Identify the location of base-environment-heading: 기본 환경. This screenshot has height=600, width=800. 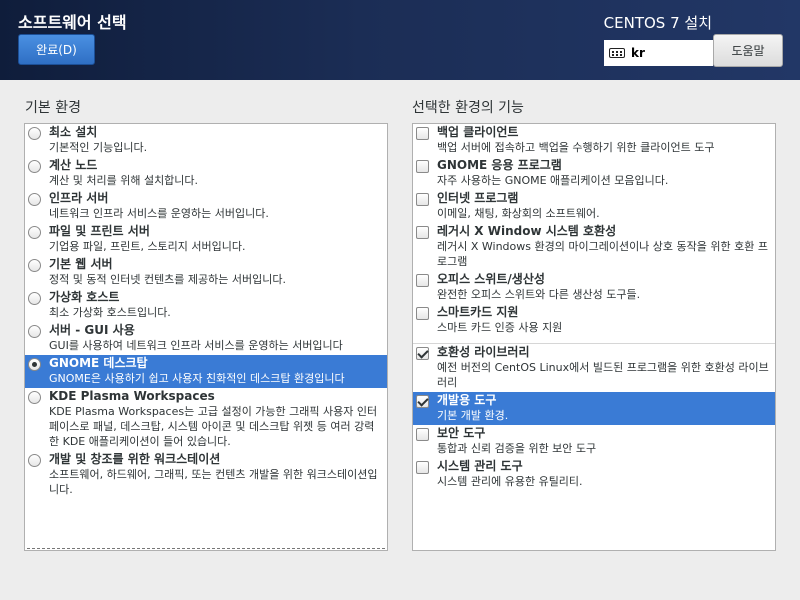
(53, 108).